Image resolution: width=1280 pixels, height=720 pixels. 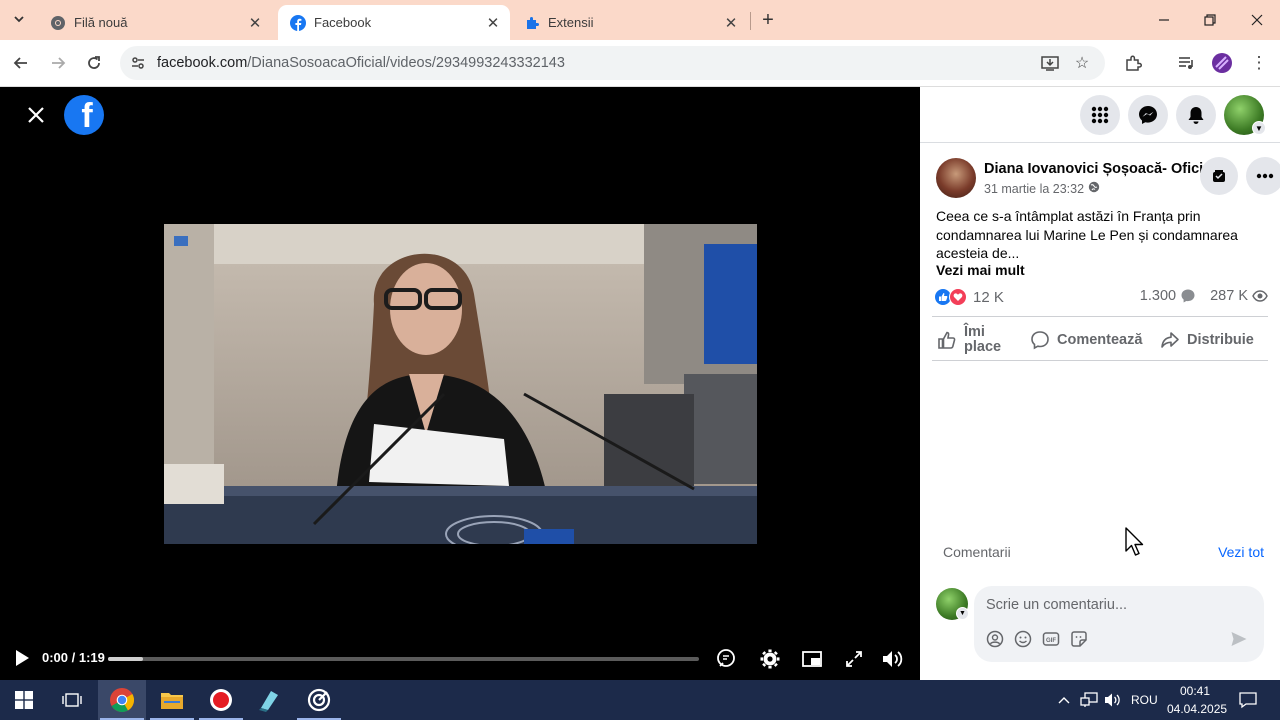 I want to click on comment-icon, so click(x=1040, y=340).